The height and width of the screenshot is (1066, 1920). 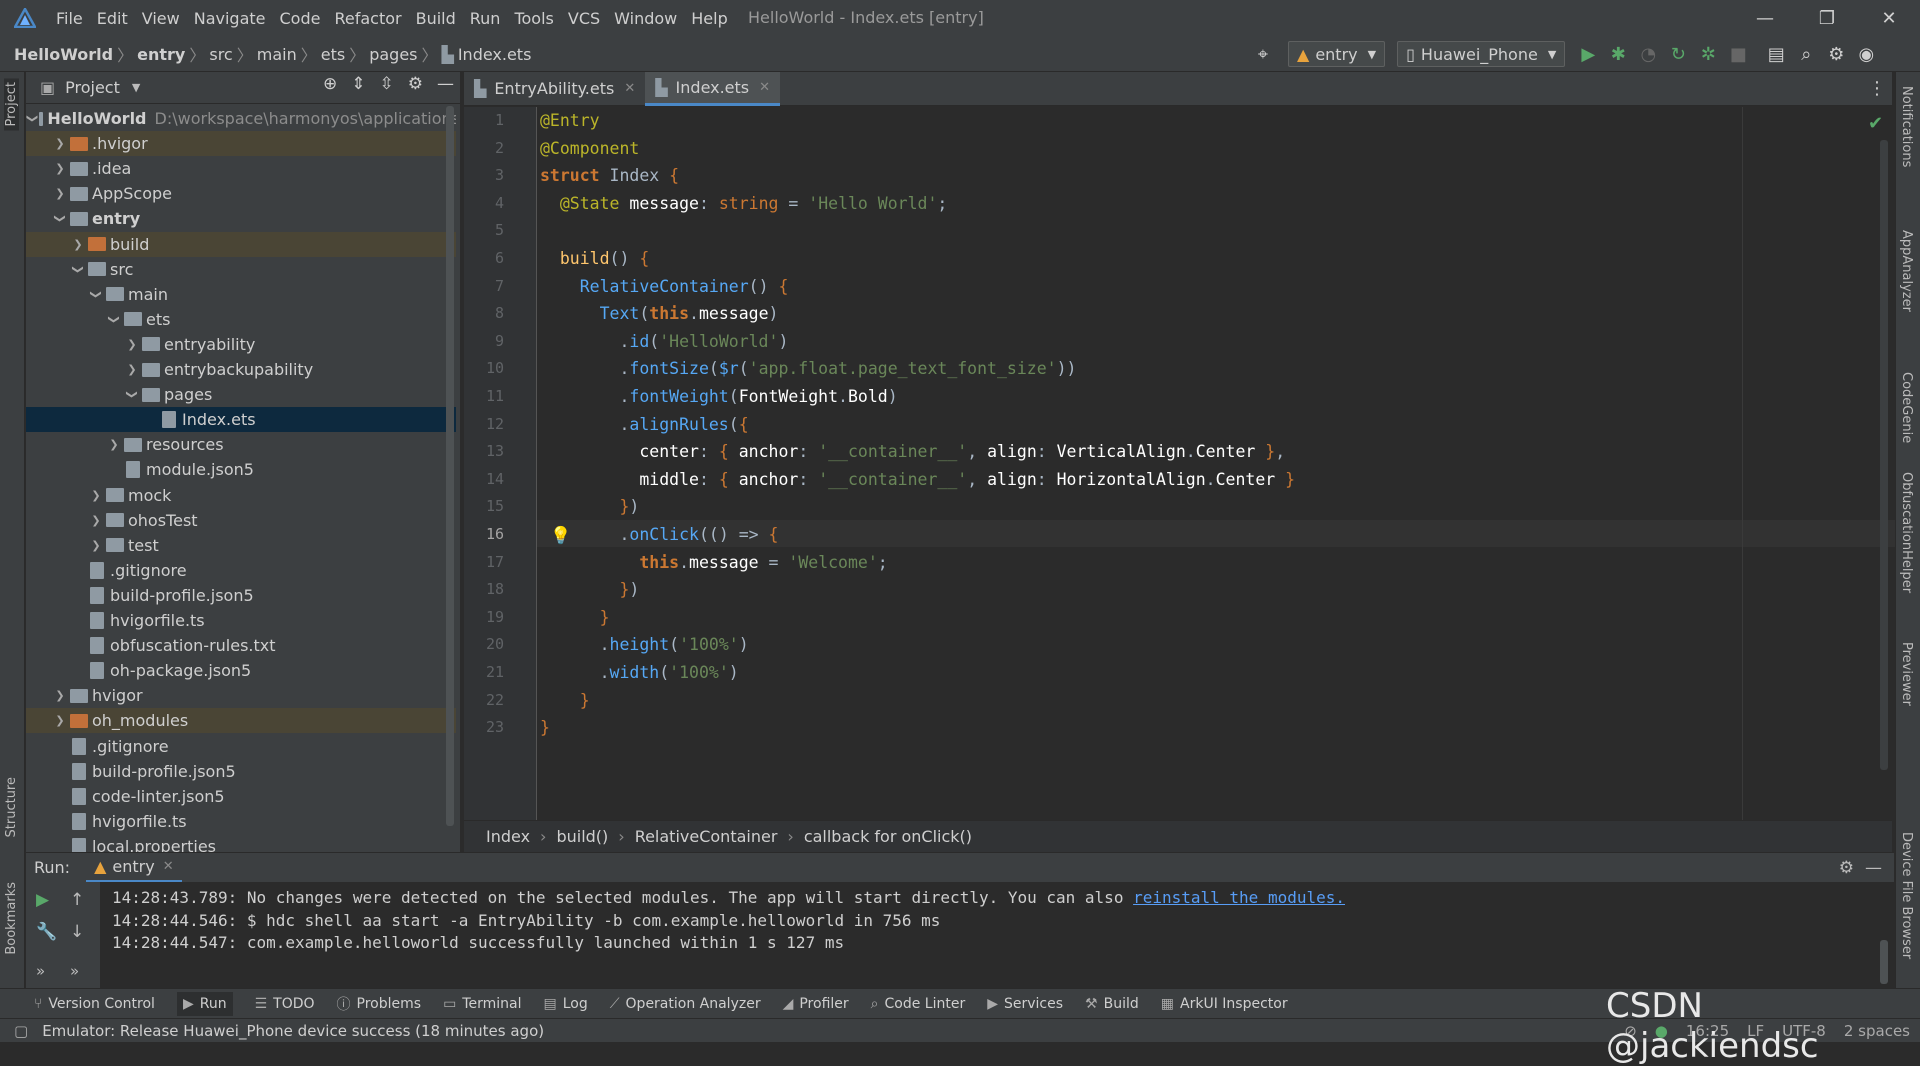 I want to click on profile-icon: ✲, so click(x=1708, y=54).